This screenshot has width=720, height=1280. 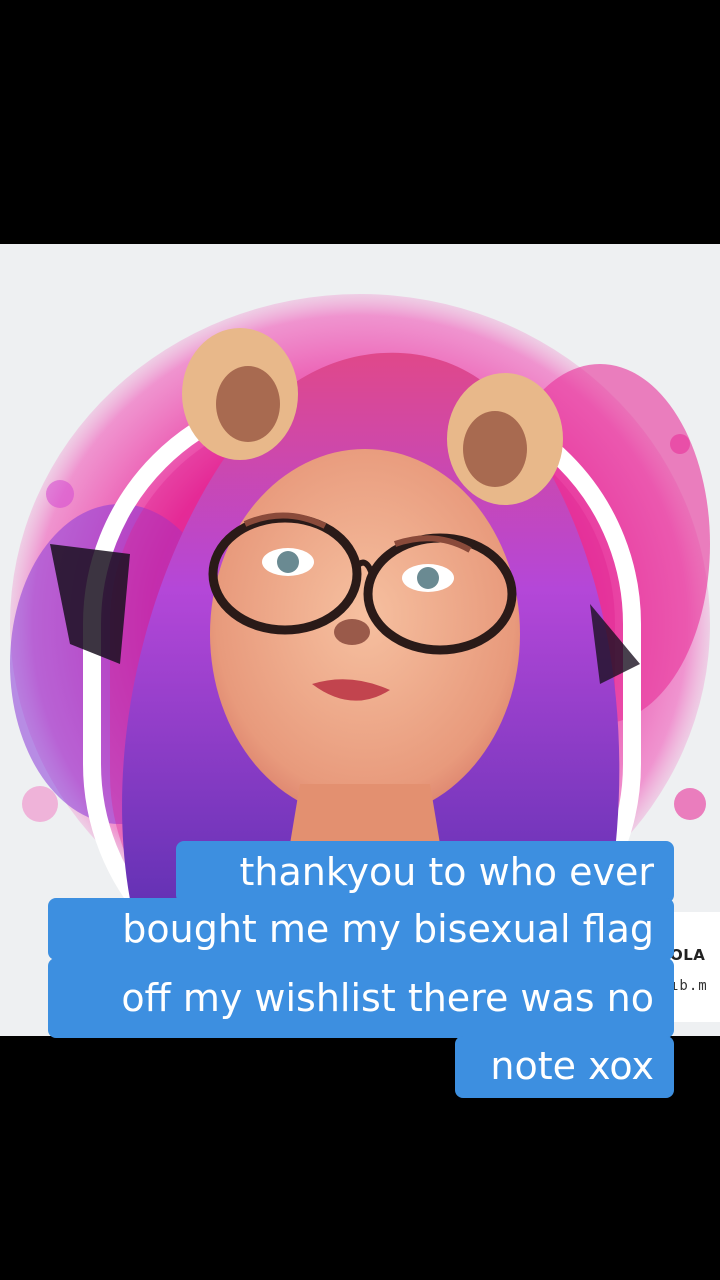 What do you see at coordinates (564, 1067) in the screenshot?
I see `caption-line-4: note xox` at bounding box center [564, 1067].